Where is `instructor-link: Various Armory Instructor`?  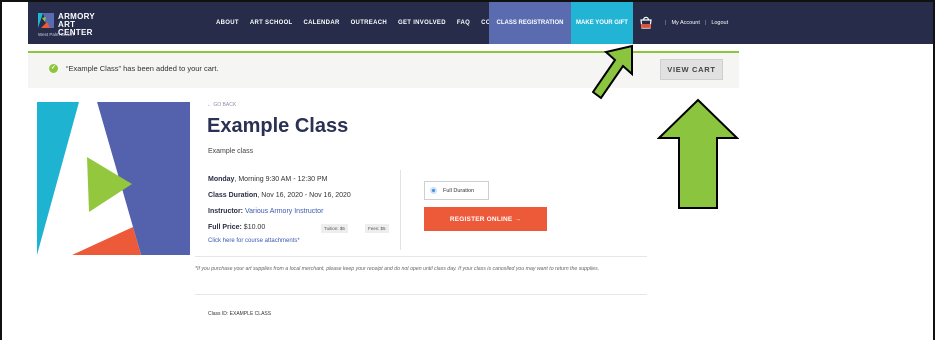 instructor-link: Various Armory Instructor is located at coordinates (284, 211).